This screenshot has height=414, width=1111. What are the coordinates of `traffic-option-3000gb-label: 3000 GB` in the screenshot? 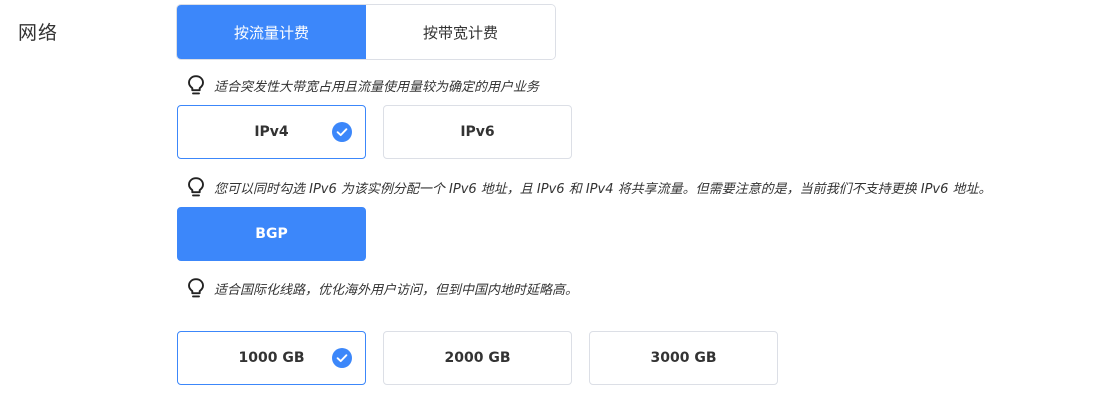 It's located at (683, 358).